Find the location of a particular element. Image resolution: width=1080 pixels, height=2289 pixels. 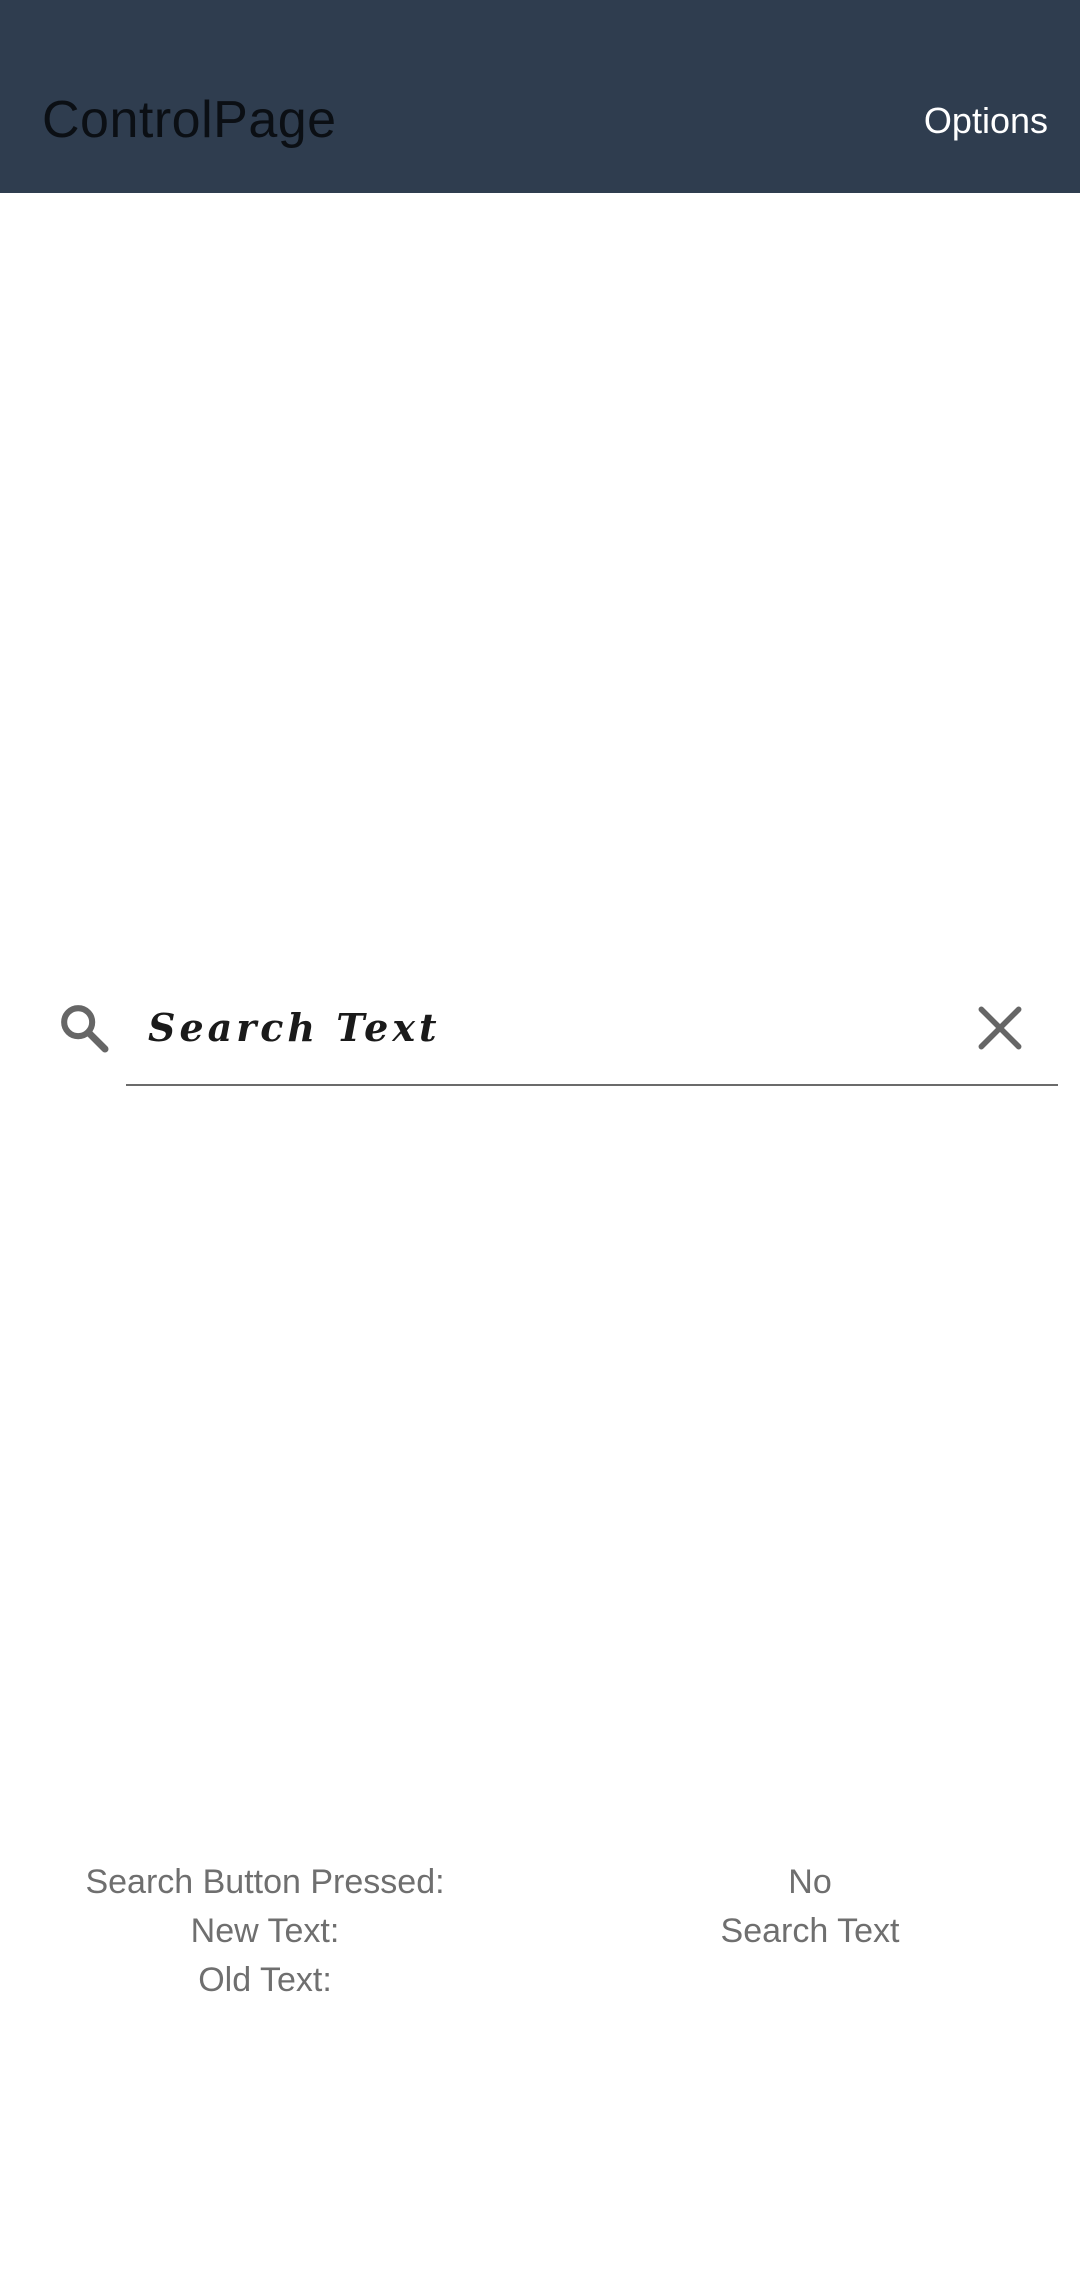

page-title: ControlPage is located at coordinates (189, 120).